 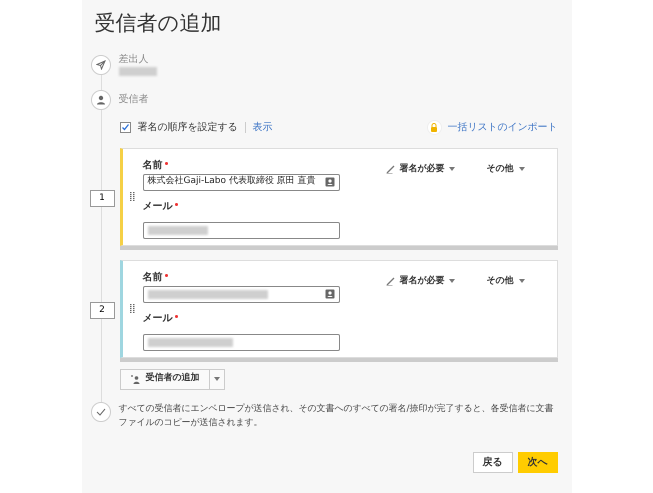 What do you see at coordinates (100, 64) in the screenshot?
I see `send-icon` at bounding box center [100, 64].